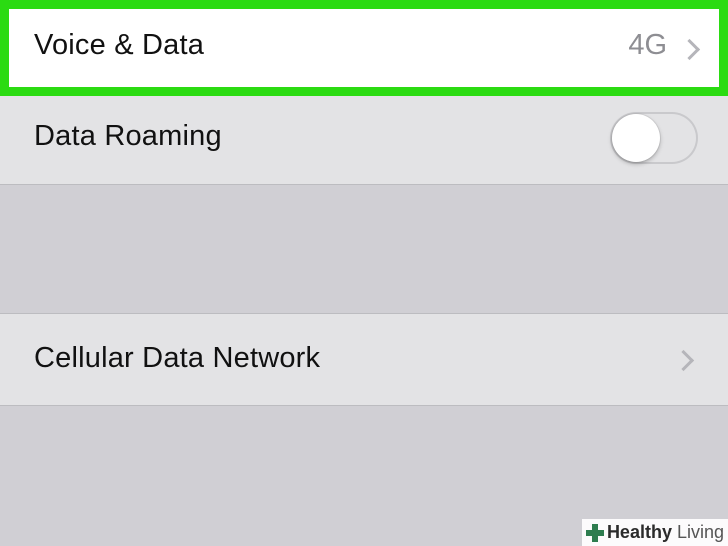 This screenshot has height=546, width=728. I want to click on voice-and-data-label: Voice & Data, so click(119, 45).